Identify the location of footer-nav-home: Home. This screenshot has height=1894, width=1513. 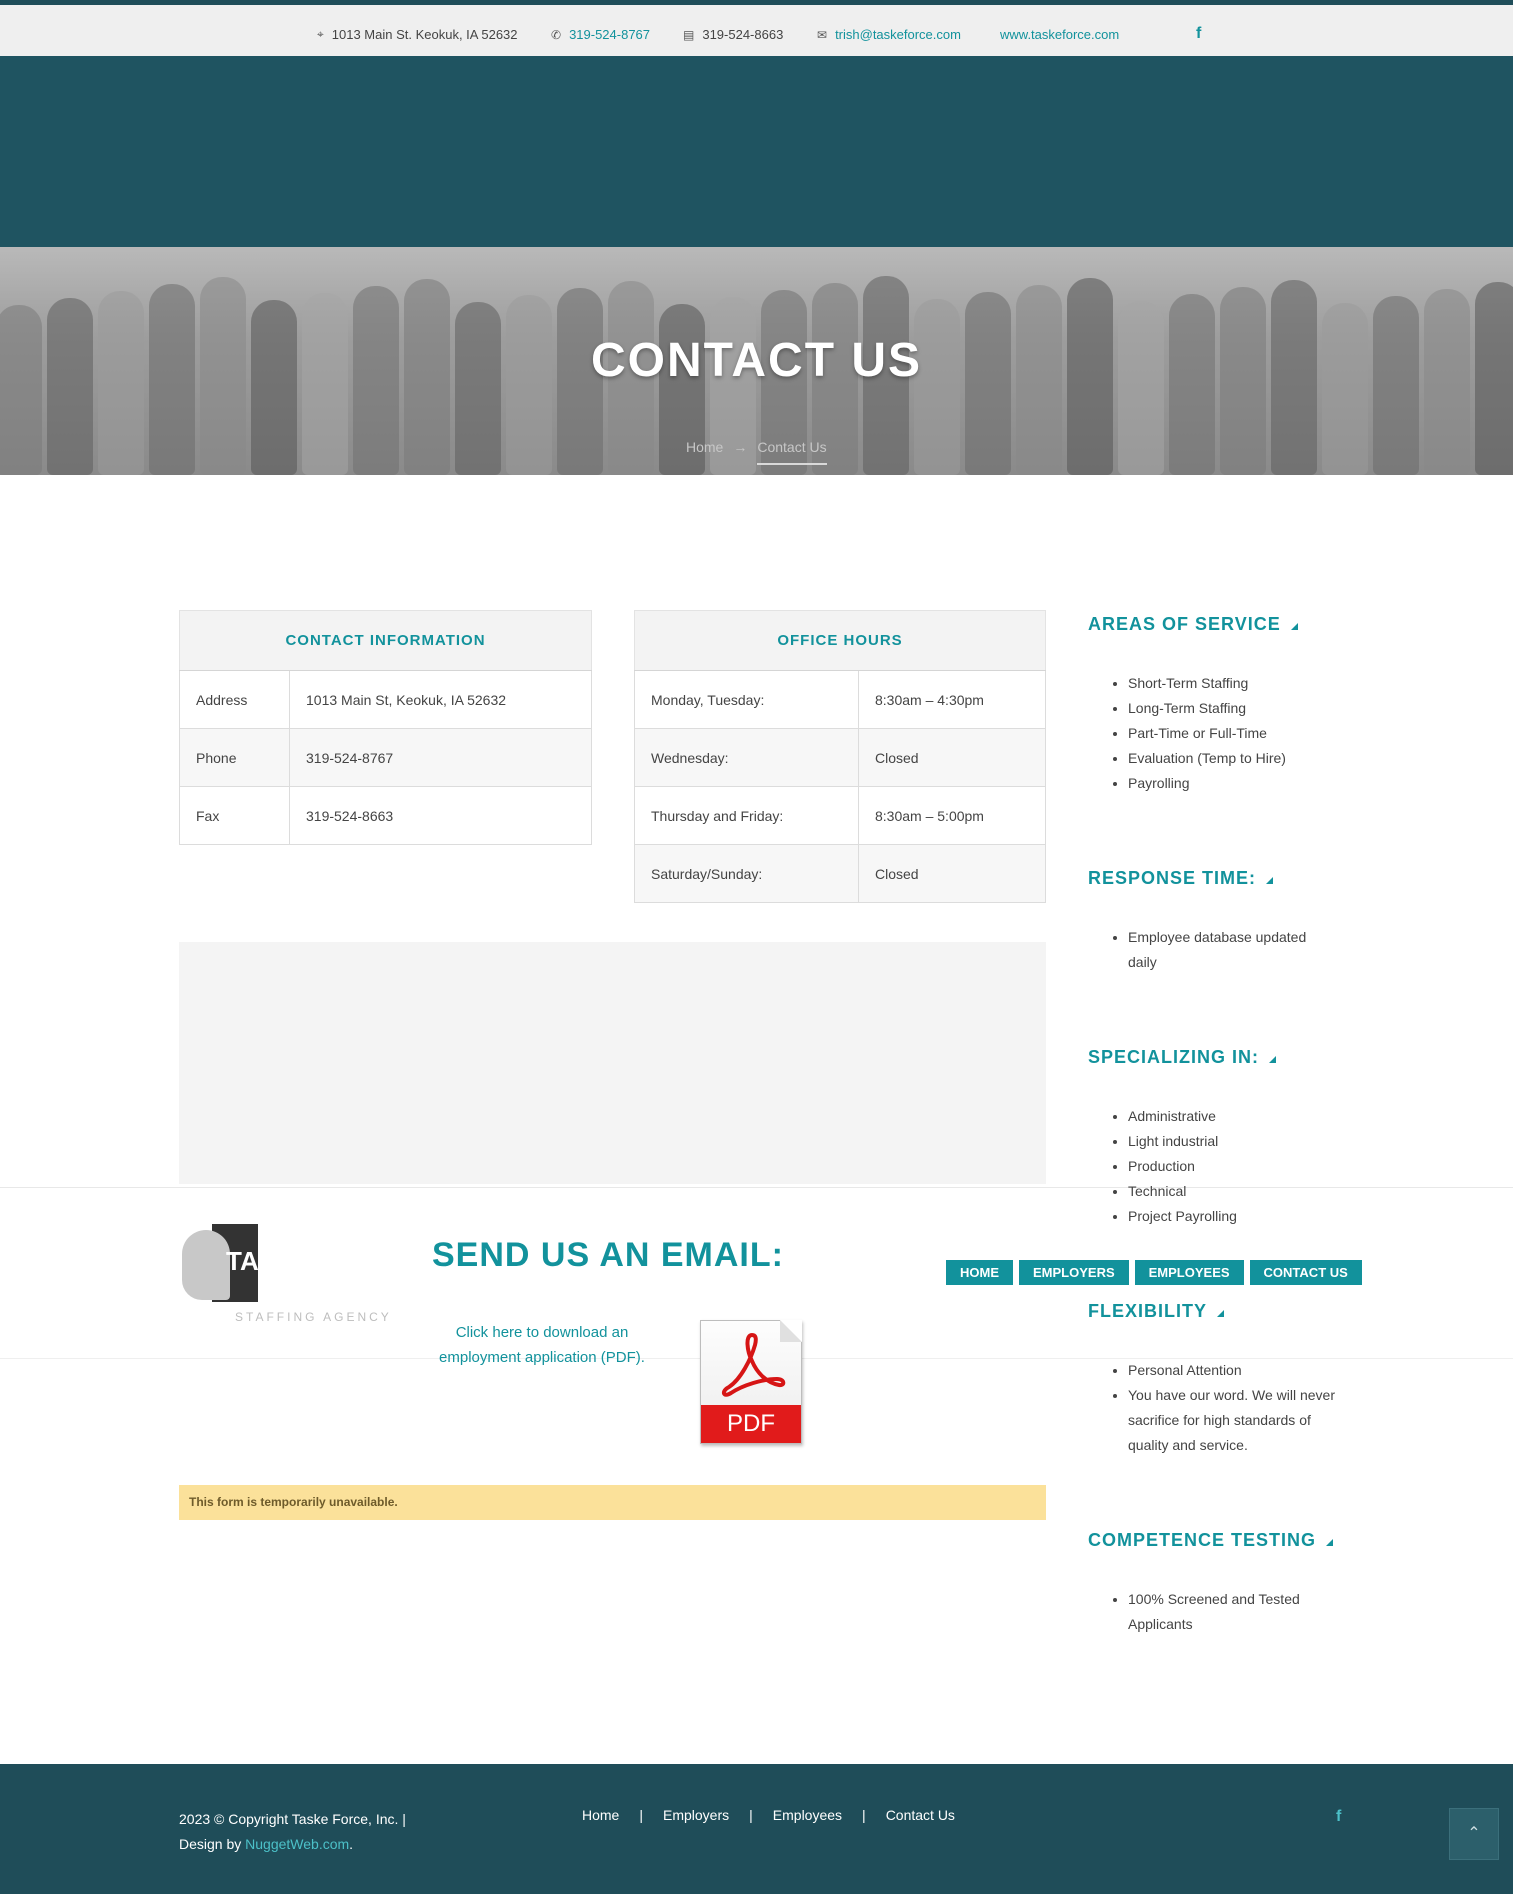
(600, 1815).